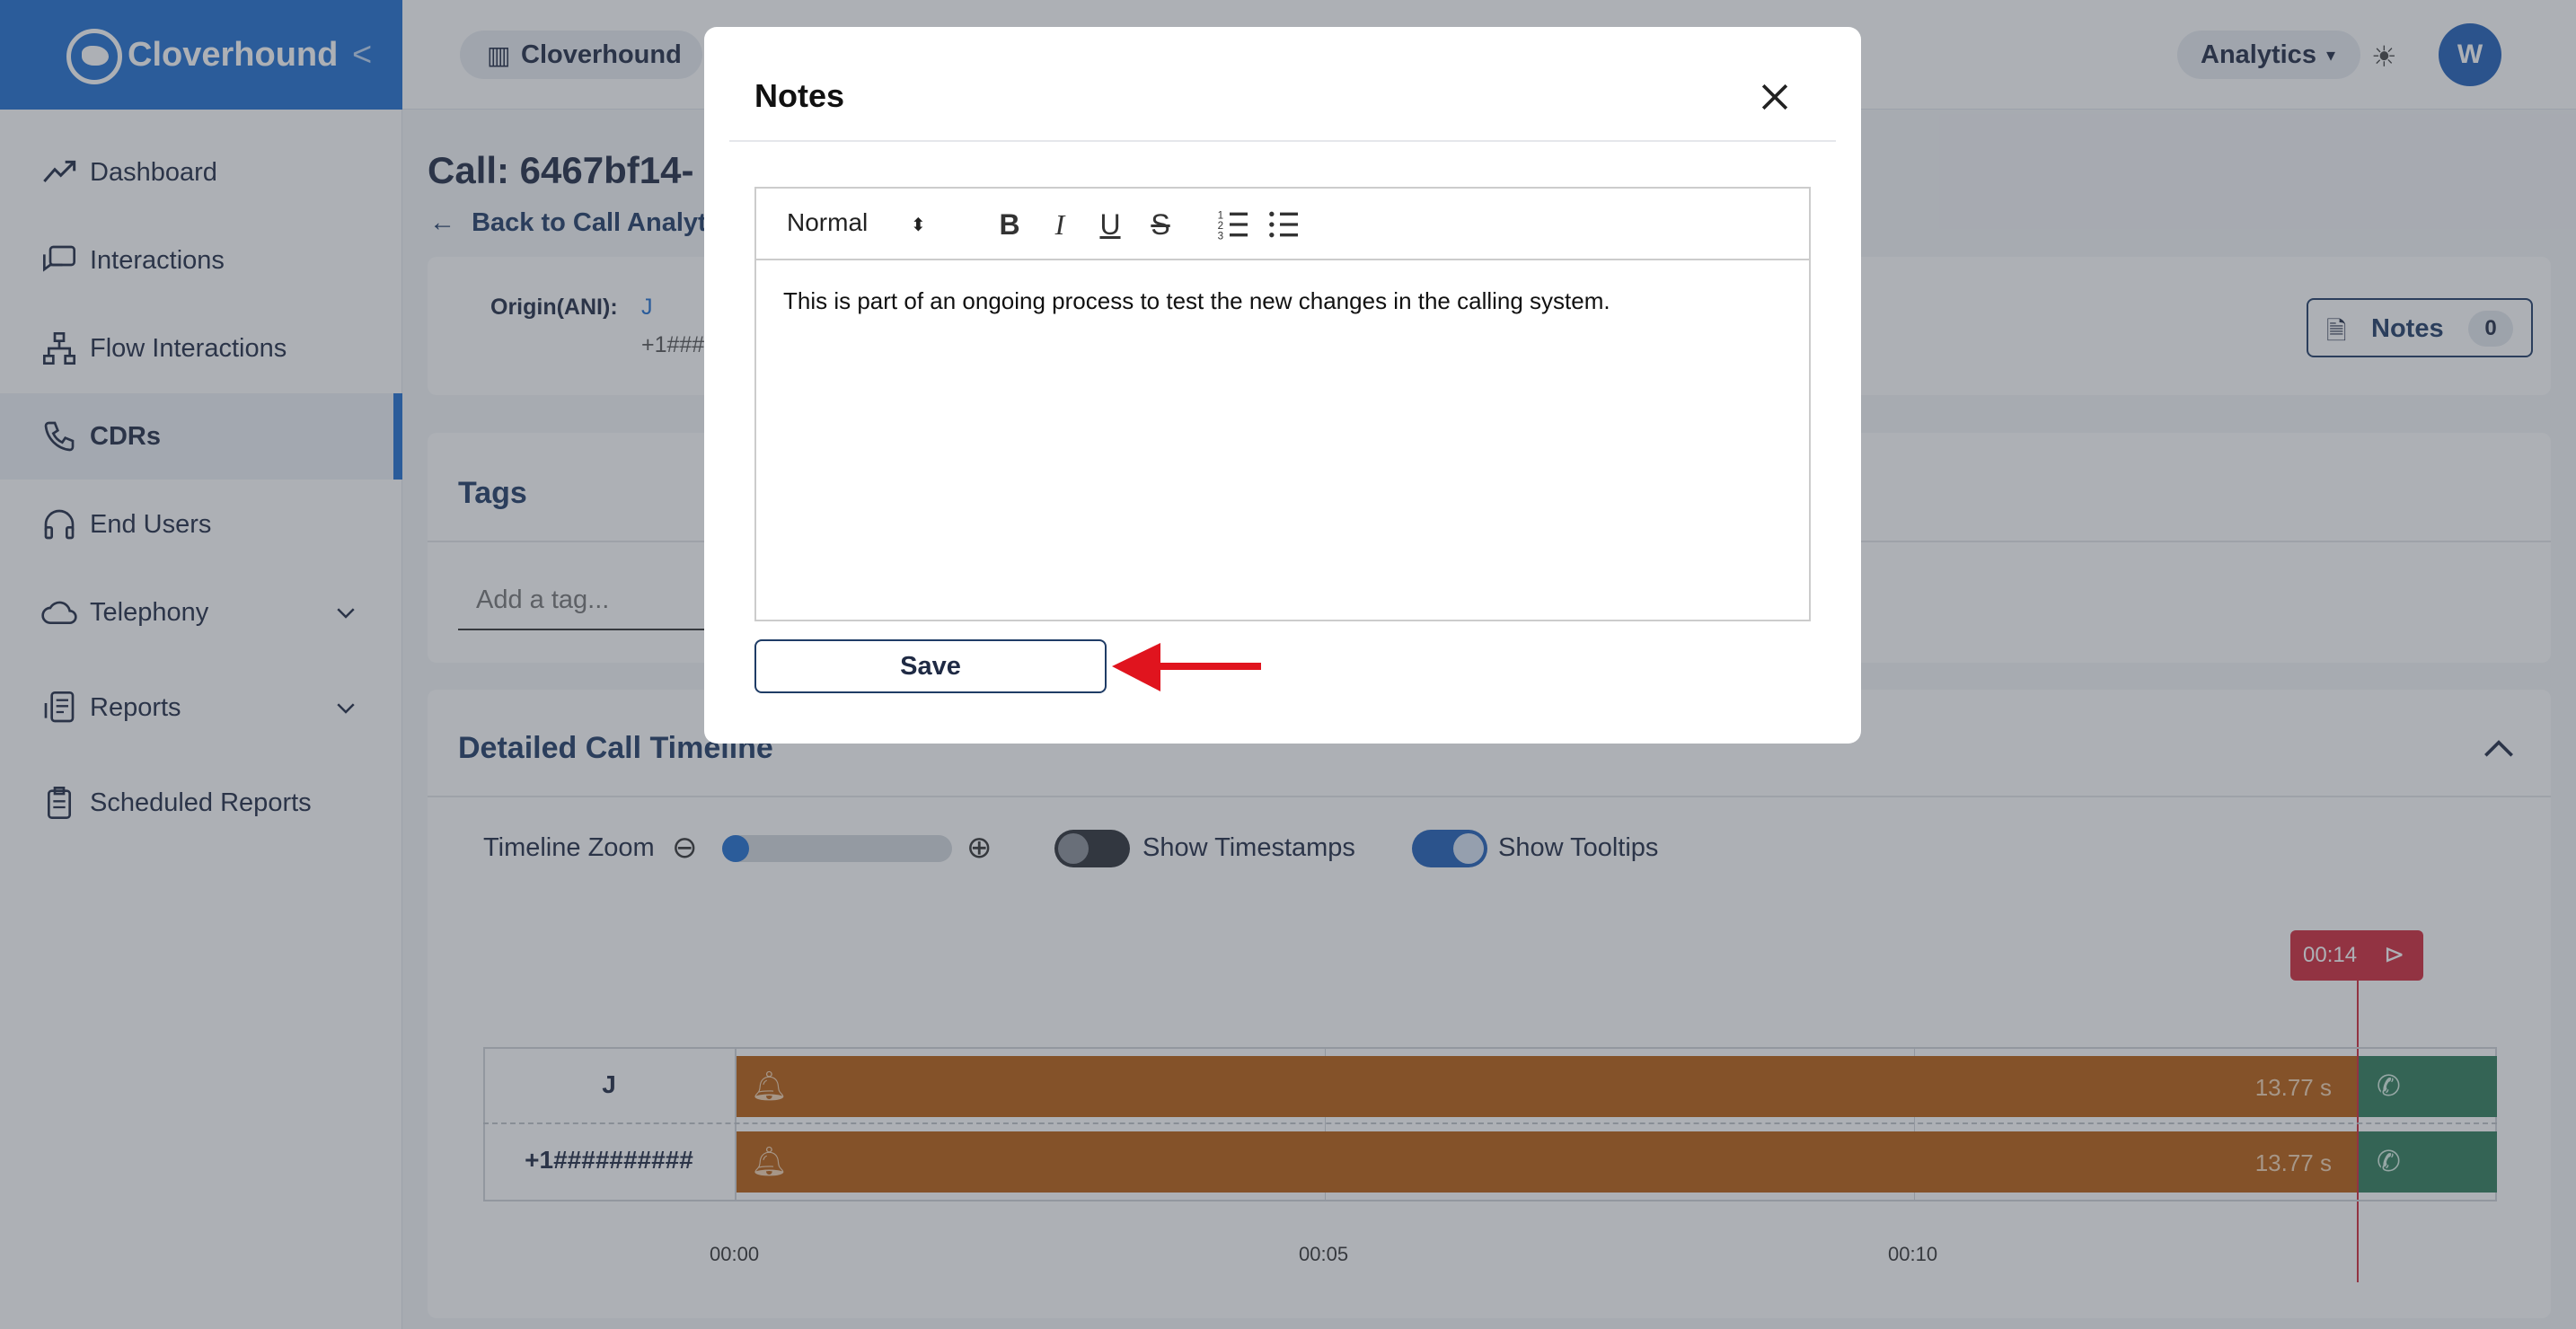 The width and height of the screenshot is (2576, 1329). I want to click on ordered-list-icon: 123, so click(1234, 225).